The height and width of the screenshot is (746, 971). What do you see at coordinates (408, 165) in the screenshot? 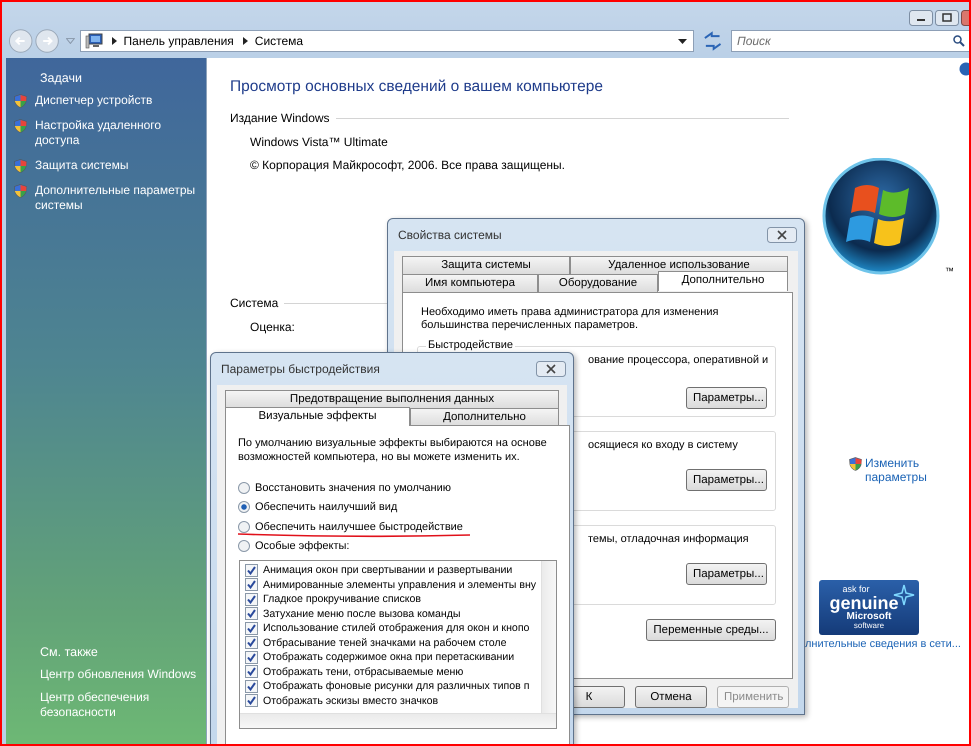
I see `info-text: © Корпорация Майкрософт, 2006. Все права защищены.` at bounding box center [408, 165].